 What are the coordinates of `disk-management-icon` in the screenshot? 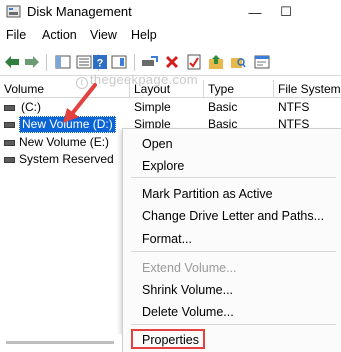 It's located at (13, 11).